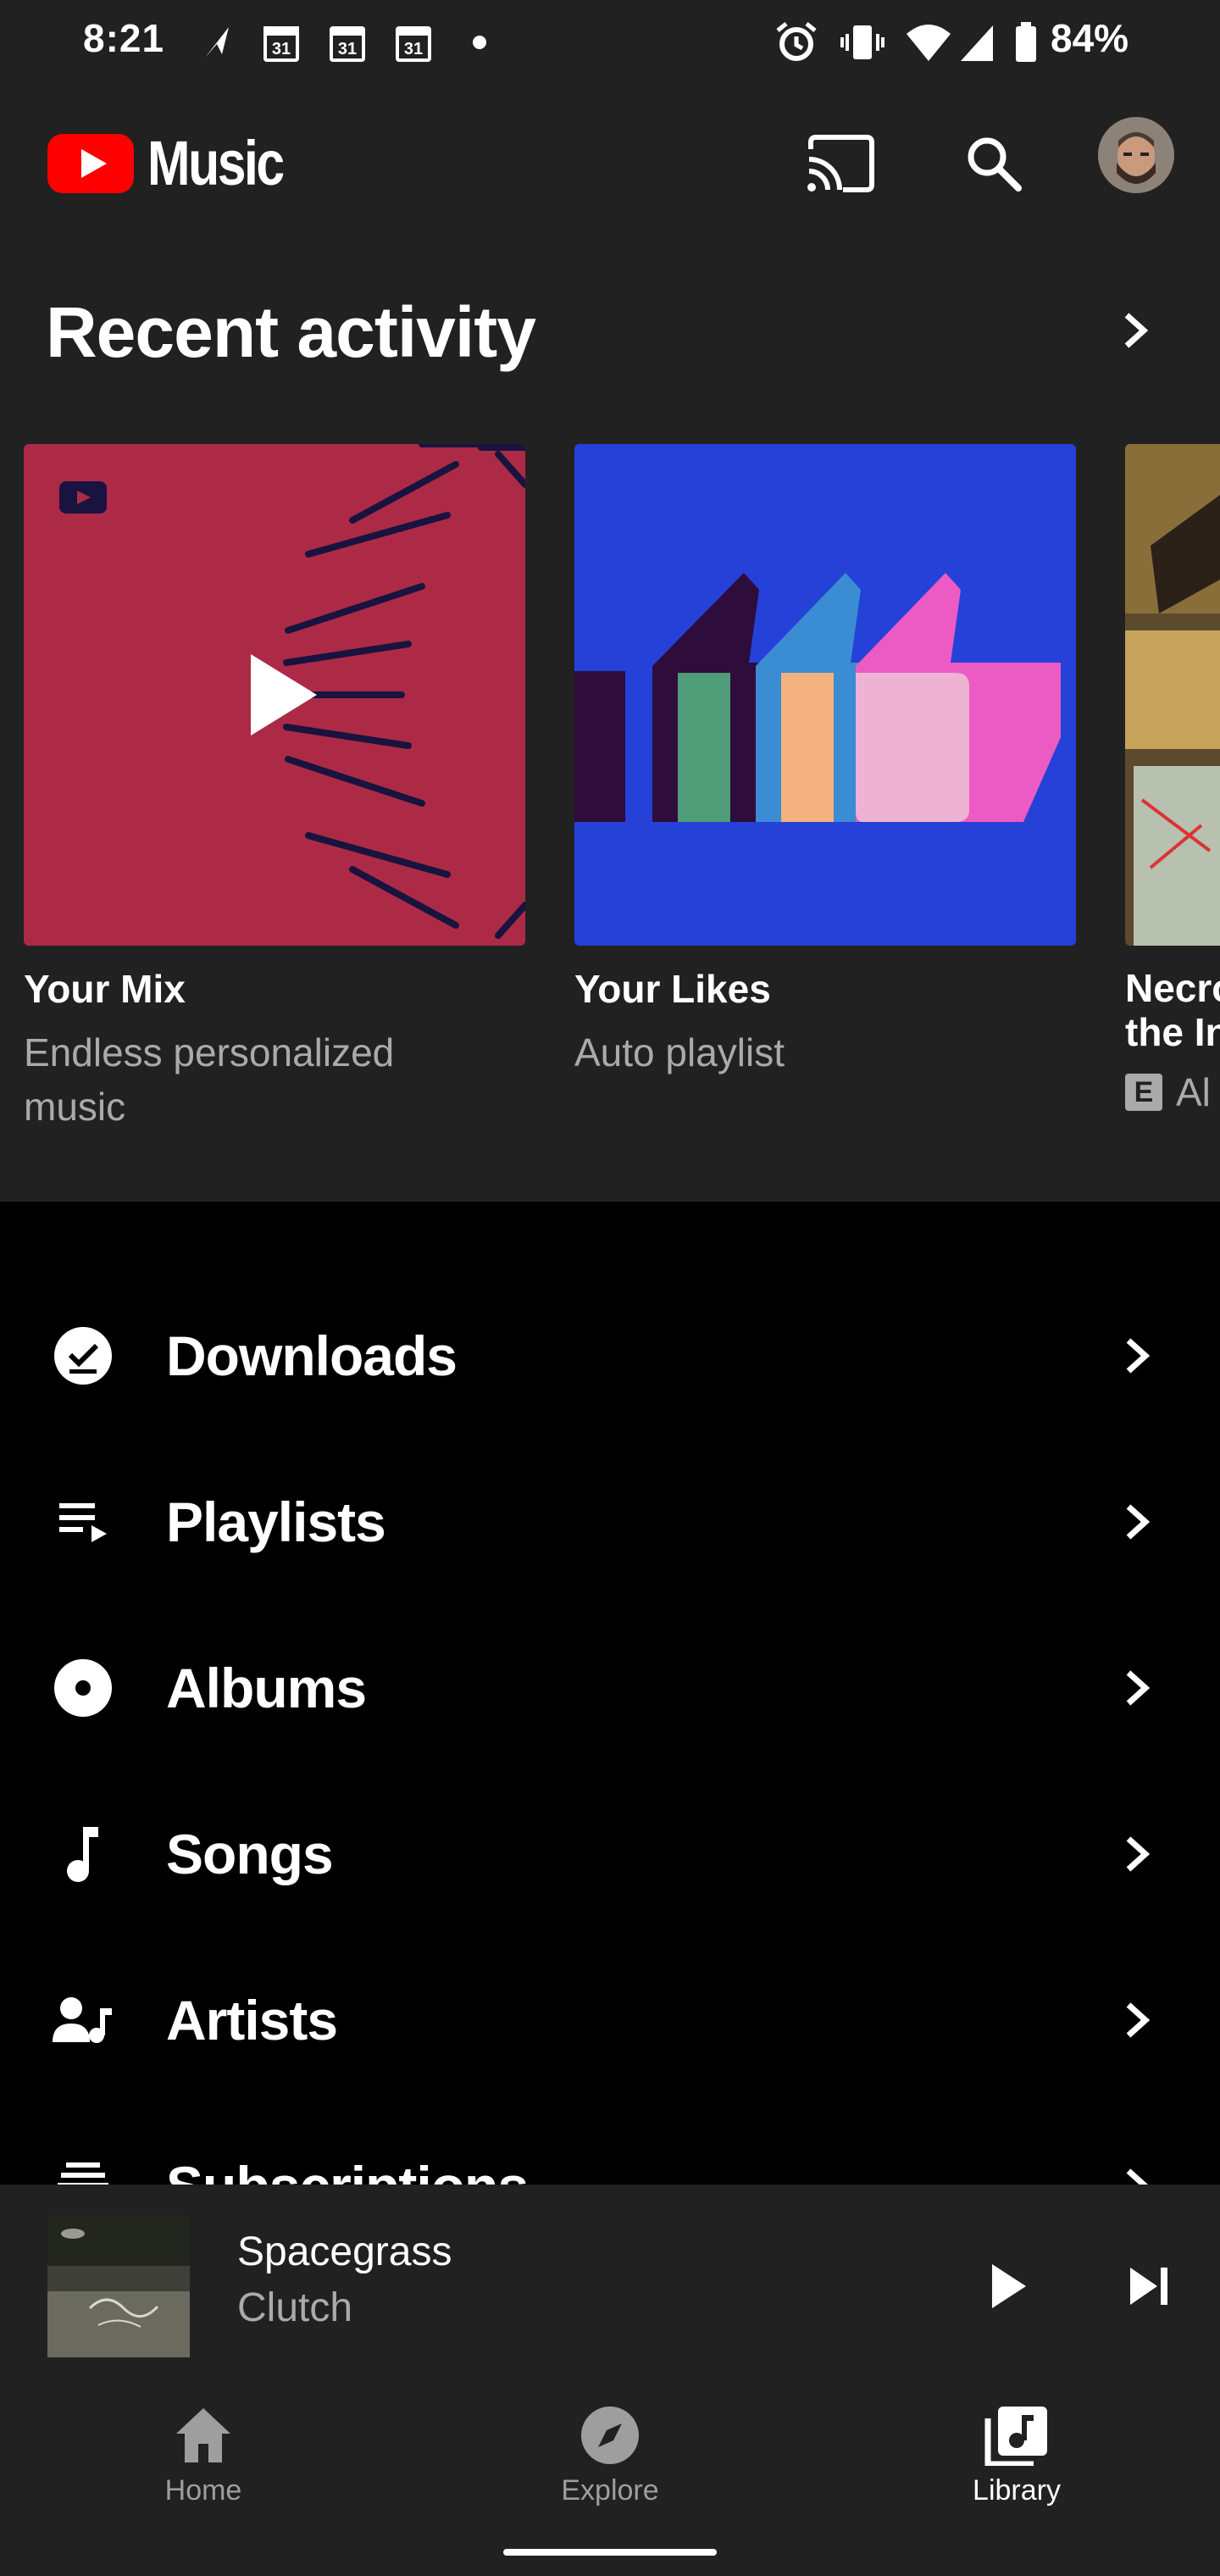 This screenshot has height=2576, width=1220. What do you see at coordinates (1026, 44) in the screenshot?
I see `battery-icon` at bounding box center [1026, 44].